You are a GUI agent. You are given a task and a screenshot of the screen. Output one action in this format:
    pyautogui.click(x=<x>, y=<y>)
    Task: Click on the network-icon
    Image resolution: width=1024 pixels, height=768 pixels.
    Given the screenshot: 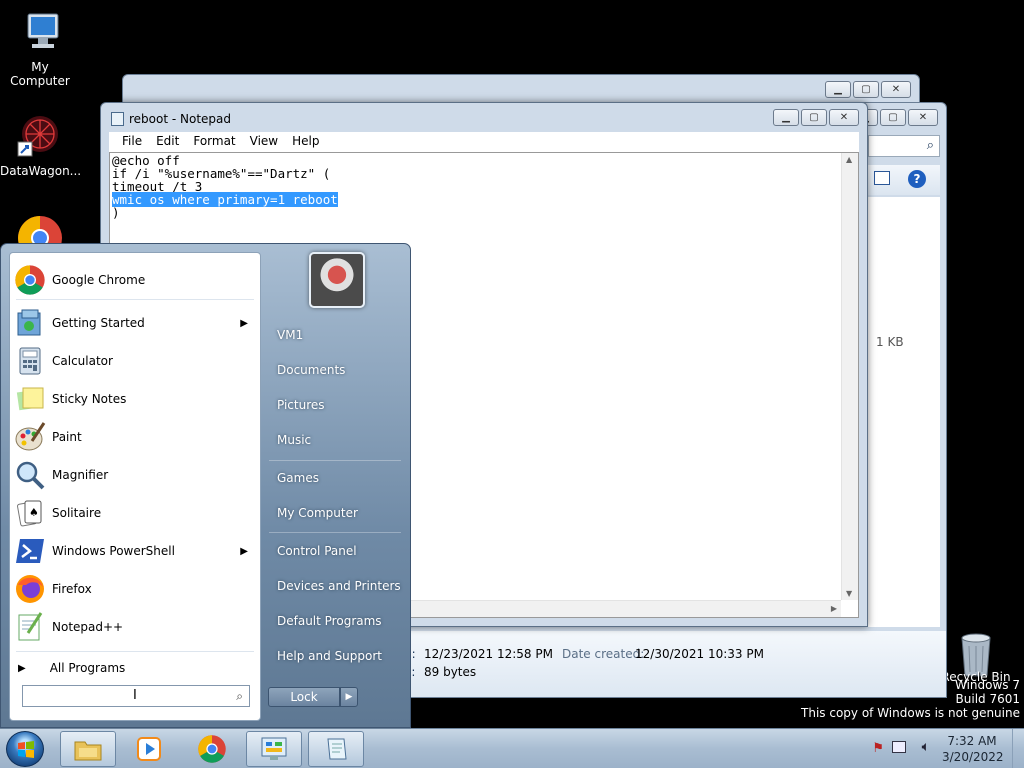 What is the action you would take?
    pyautogui.click(x=899, y=747)
    